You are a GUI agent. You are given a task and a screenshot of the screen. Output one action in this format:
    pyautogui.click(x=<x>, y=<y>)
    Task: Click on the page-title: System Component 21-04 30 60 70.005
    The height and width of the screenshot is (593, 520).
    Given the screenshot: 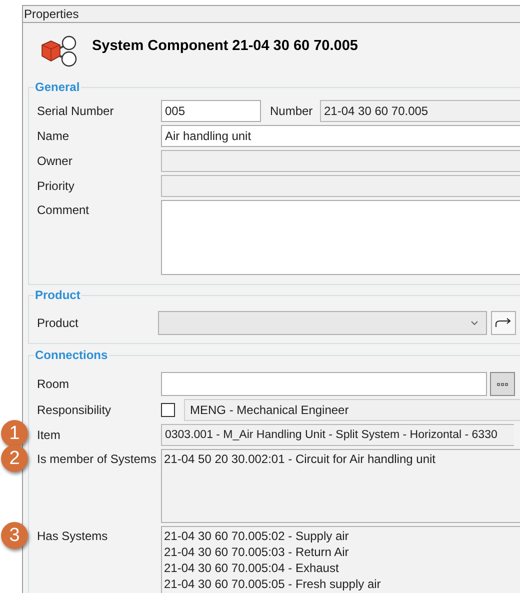 What is the action you would take?
    pyautogui.click(x=225, y=46)
    